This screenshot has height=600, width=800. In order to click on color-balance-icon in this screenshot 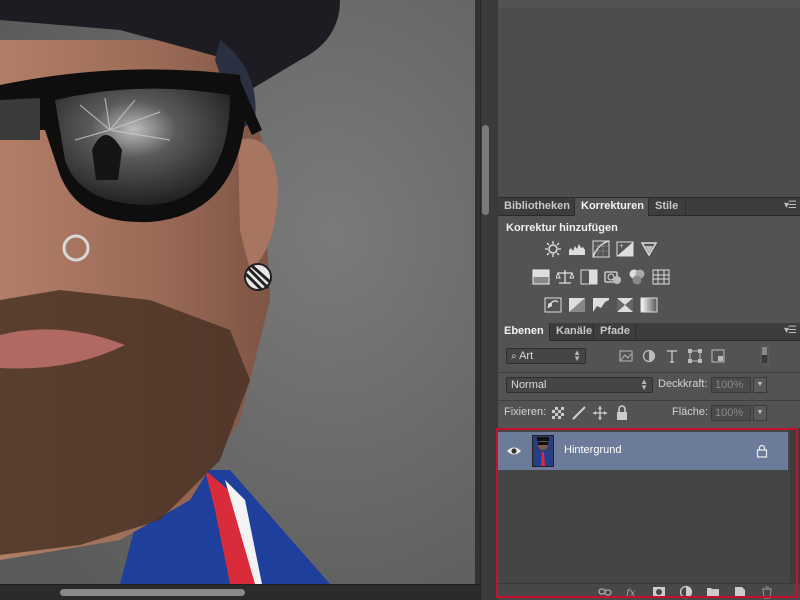, I will do `click(565, 277)`.